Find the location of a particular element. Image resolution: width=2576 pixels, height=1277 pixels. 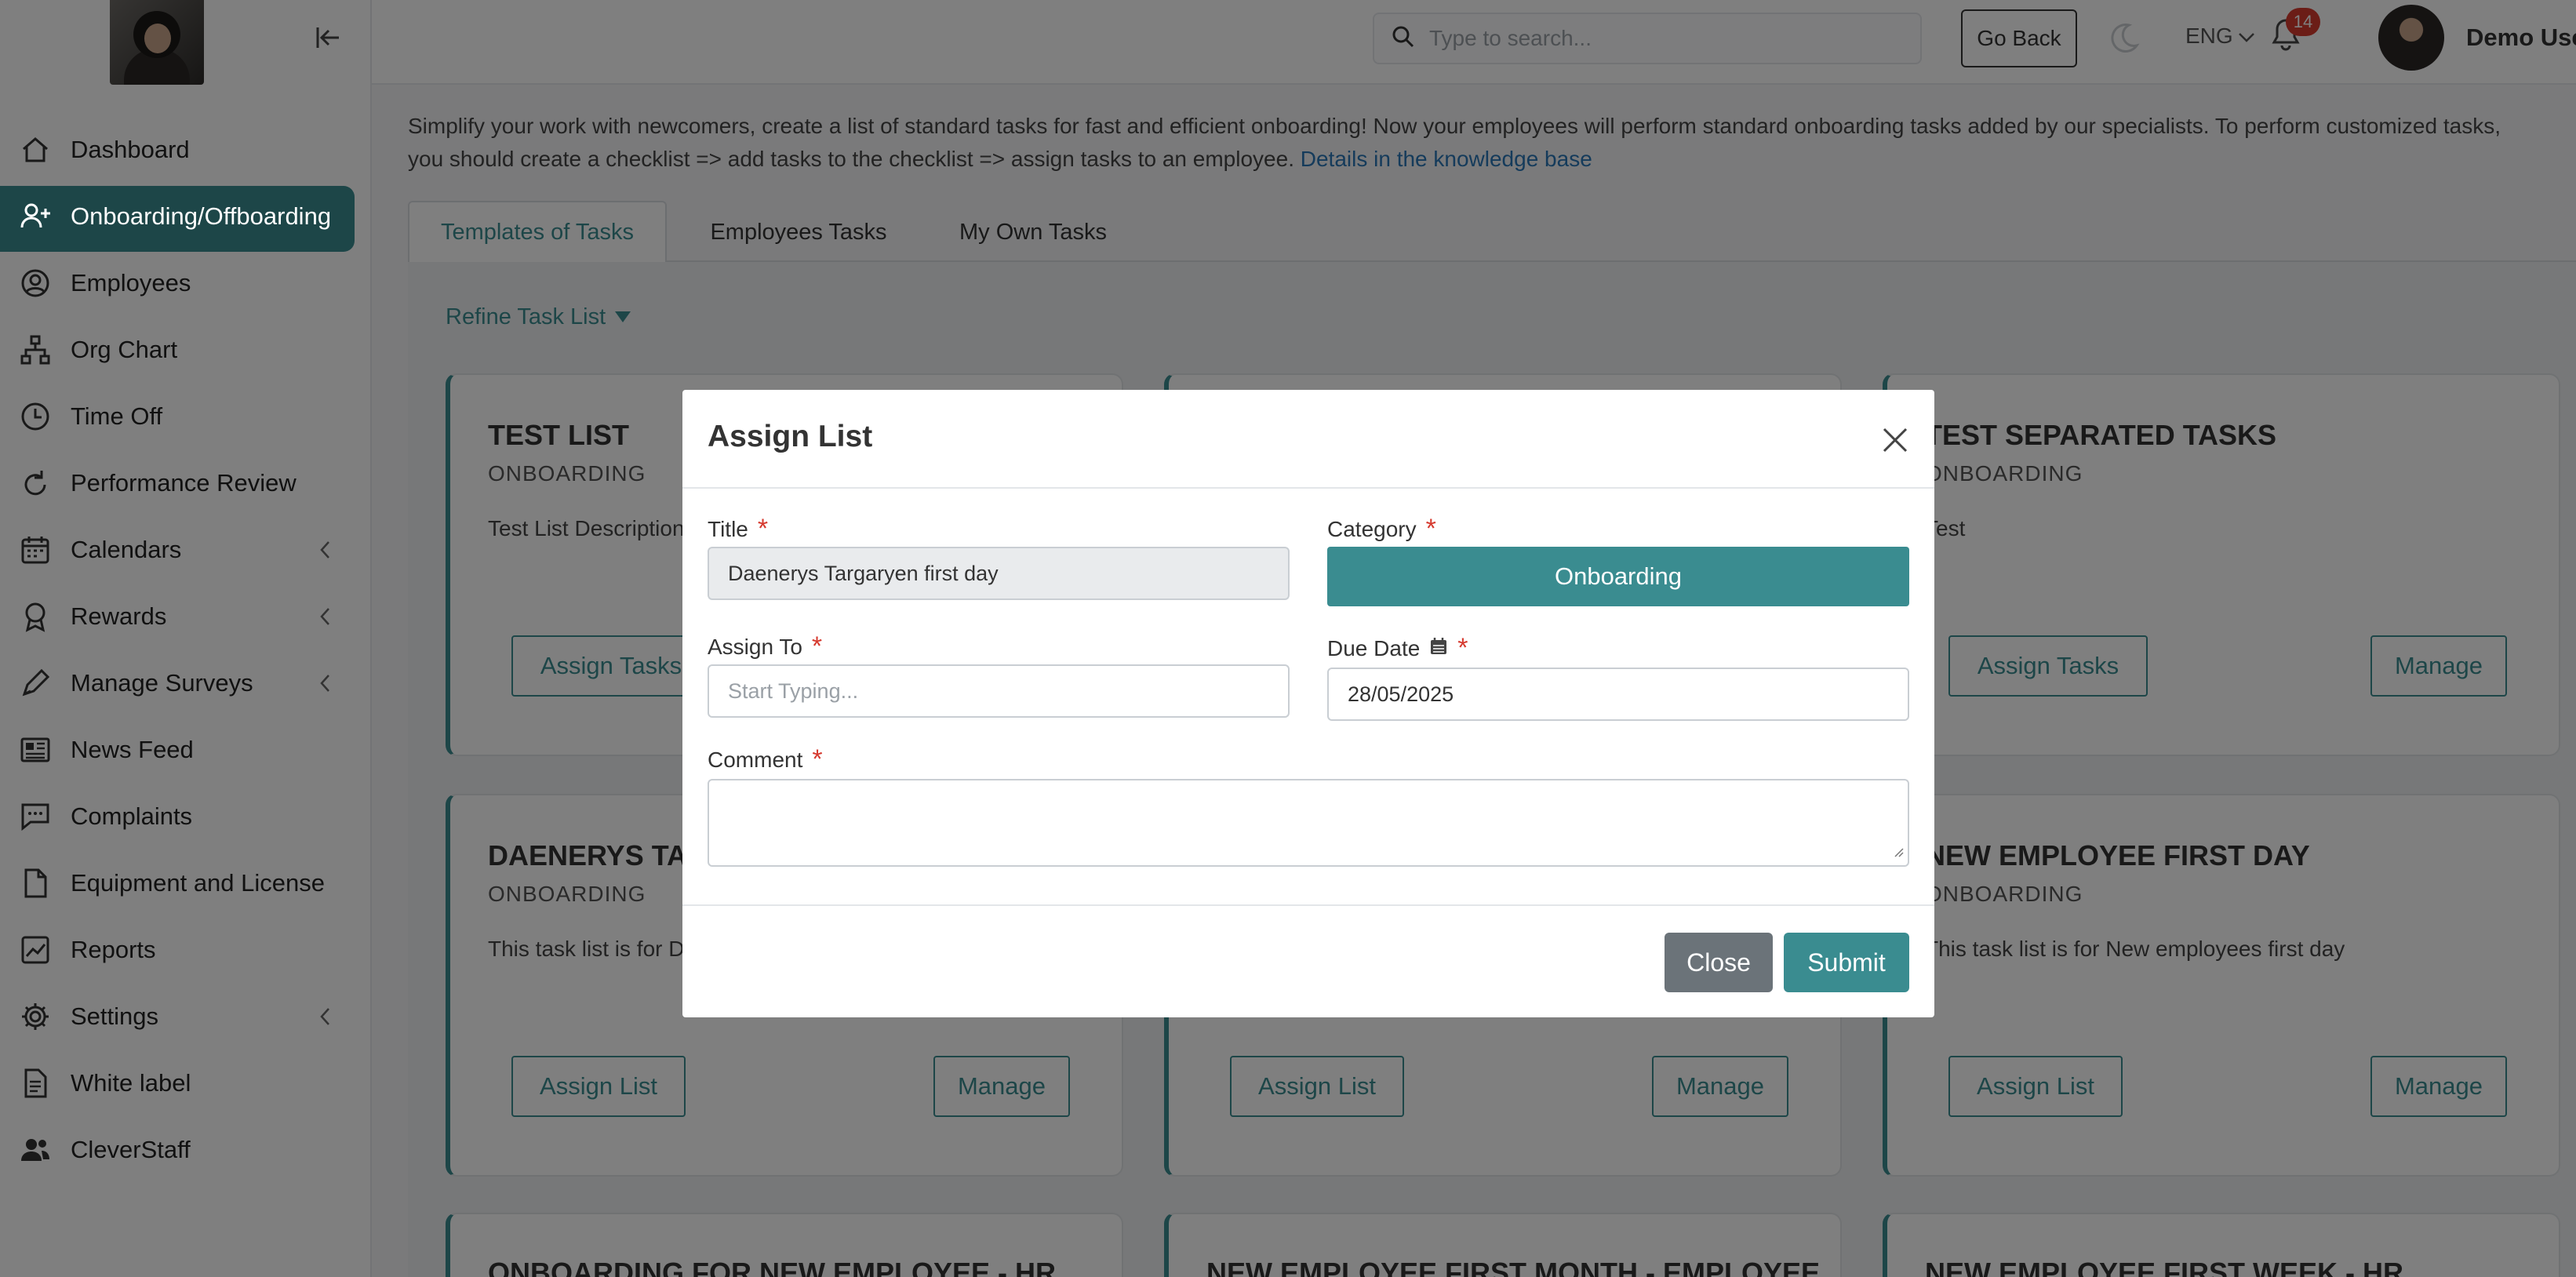

close-icon is located at coordinates (1895, 440).